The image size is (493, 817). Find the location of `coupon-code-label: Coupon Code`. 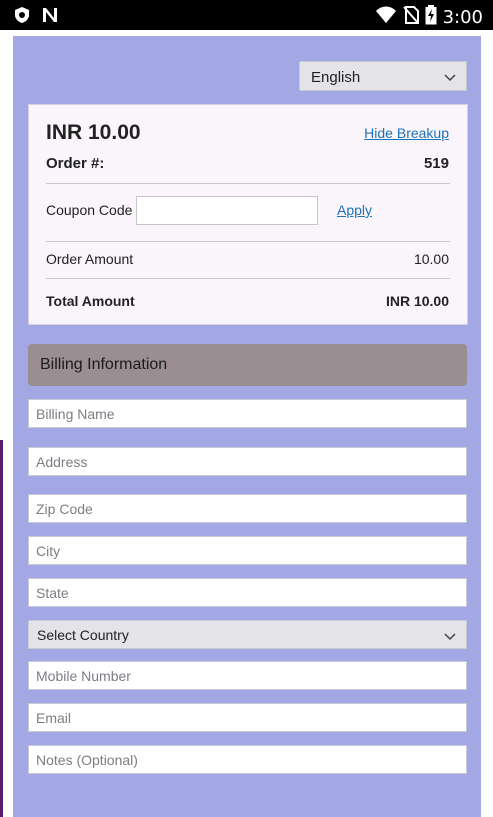

coupon-code-label: Coupon Code is located at coordinates (89, 210).